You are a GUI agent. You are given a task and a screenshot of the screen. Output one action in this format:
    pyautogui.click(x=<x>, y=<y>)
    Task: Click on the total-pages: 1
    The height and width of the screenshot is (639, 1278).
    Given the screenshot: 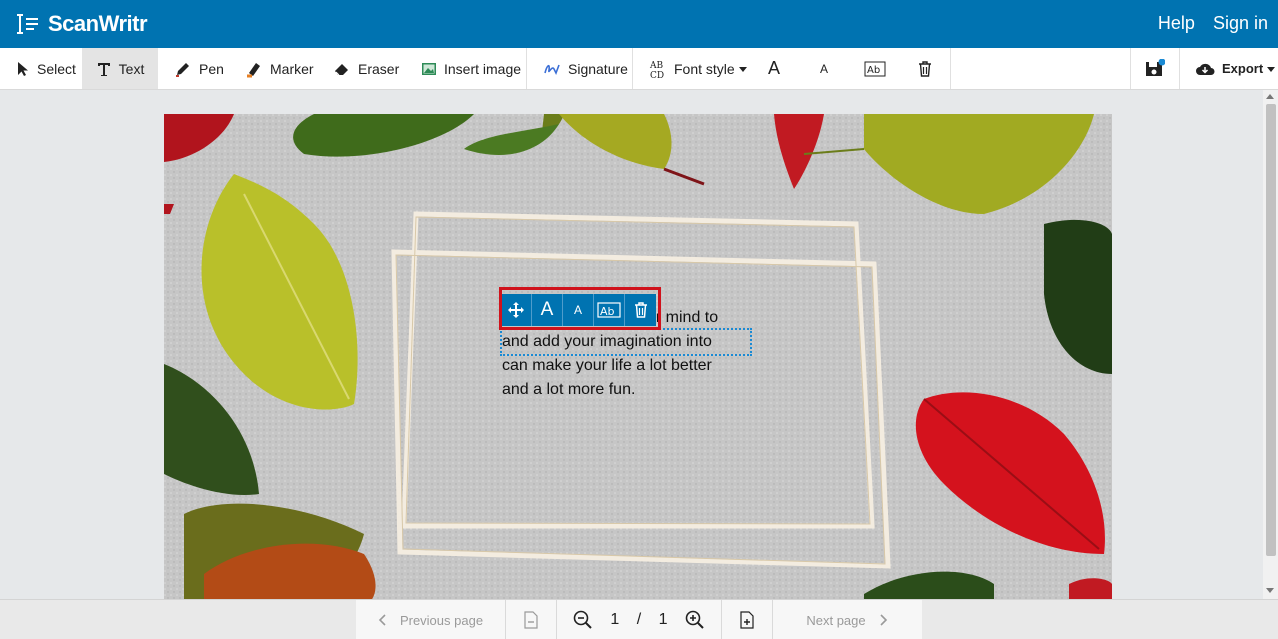 What is the action you would take?
    pyautogui.click(x=663, y=619)
    